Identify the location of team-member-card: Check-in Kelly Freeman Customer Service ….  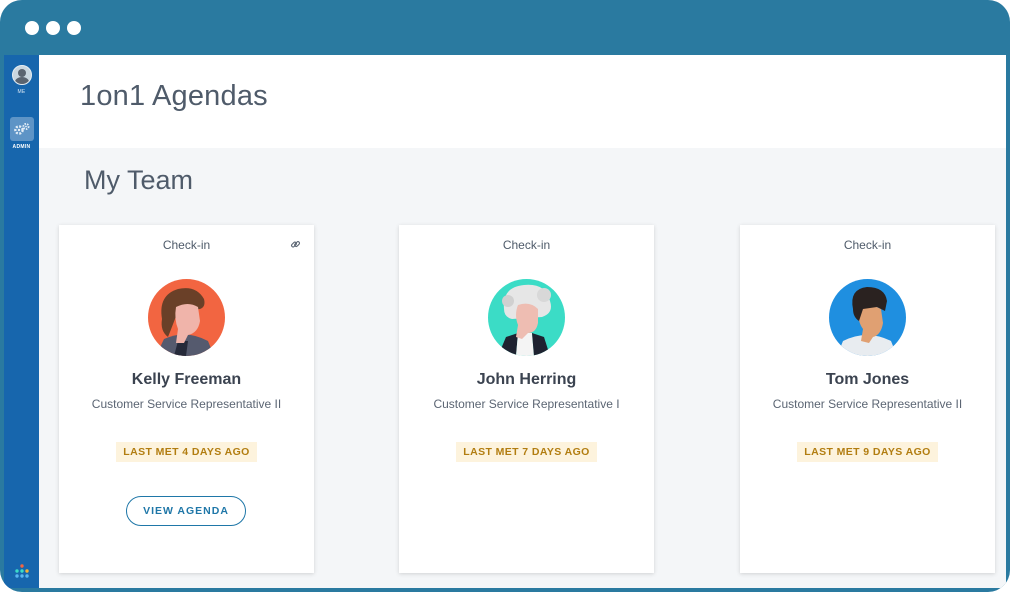
(186, 399).